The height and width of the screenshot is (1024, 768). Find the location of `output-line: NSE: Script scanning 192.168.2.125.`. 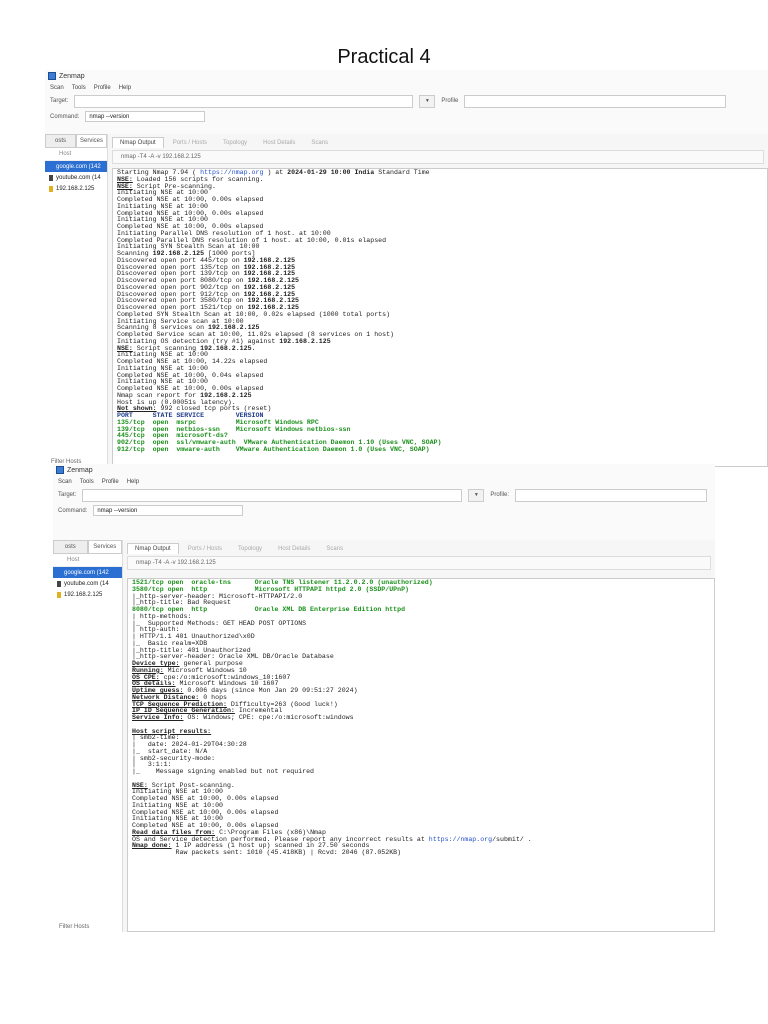

output-line: NSE: Script scanning 192.168.2.125. is located at coordinates (440, 348).